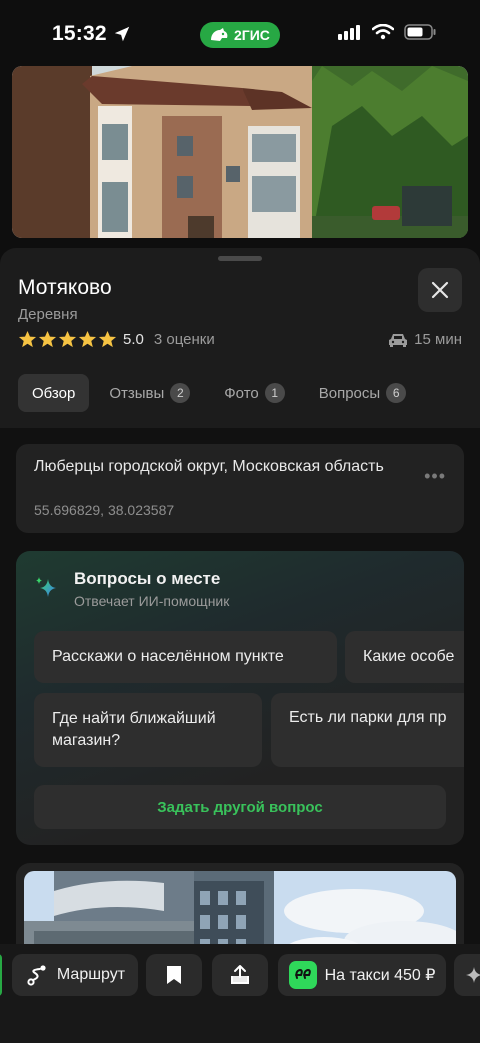 Image resolution: width=480 pixels, height=1043 pixels. I want to click on tab-label: Обзор, so click(54, 393).